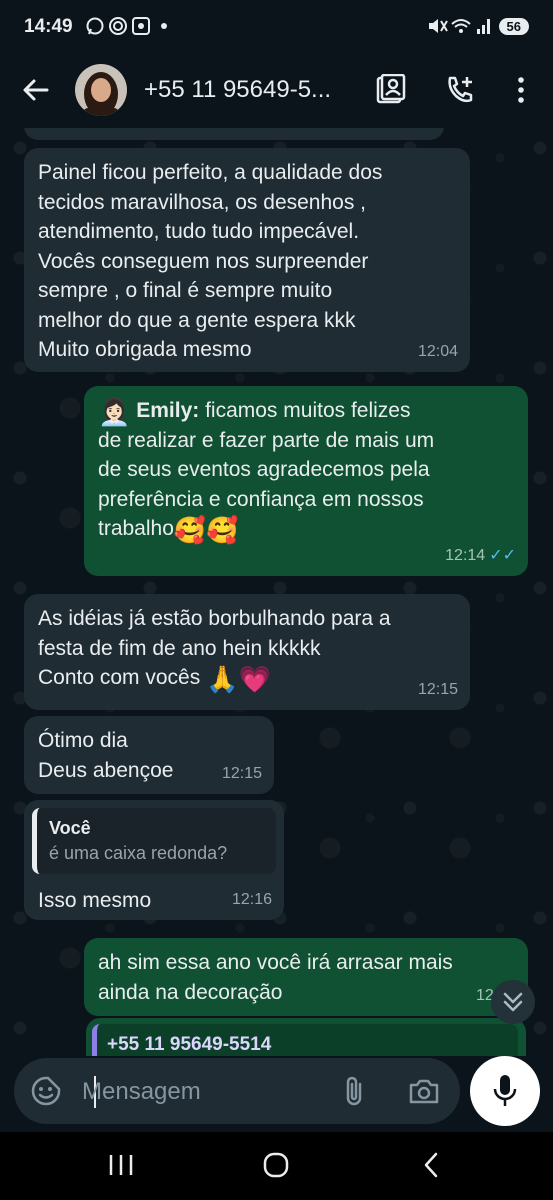 This screenshot has width=553, height=1200. I want to click on avatar-image, so click(101, 90).